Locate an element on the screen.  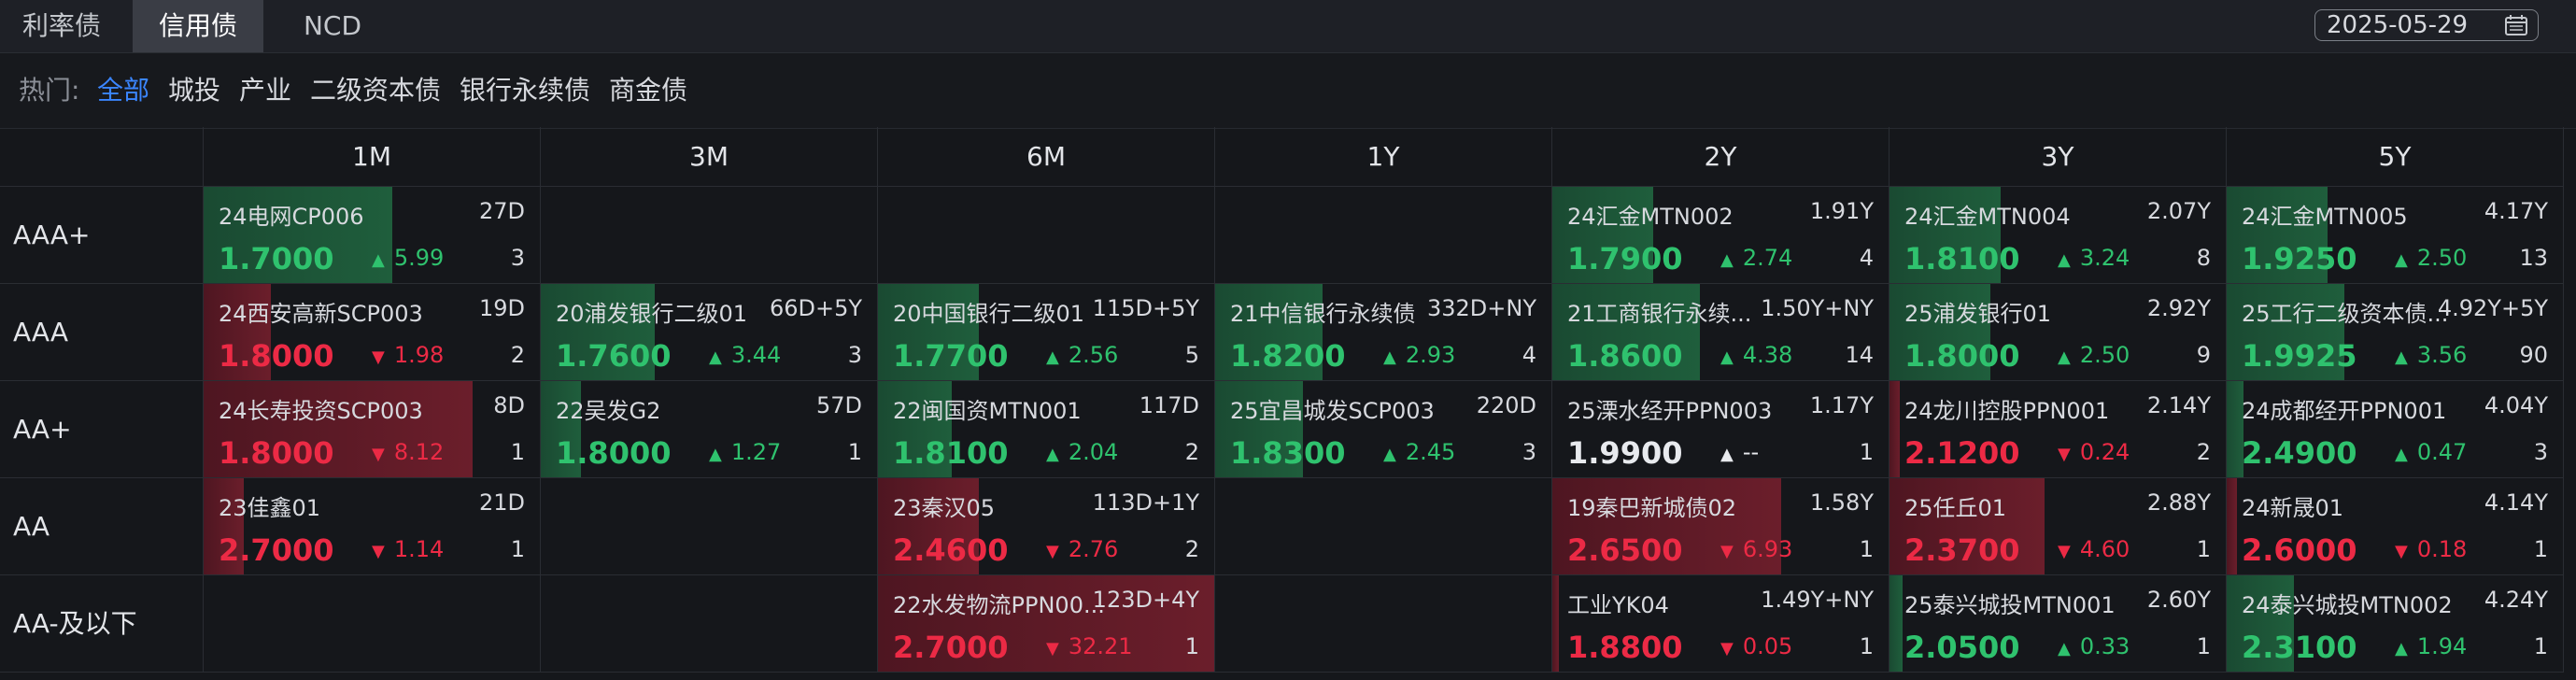
bond-yield: 2.3700 is located at coordinates (1962, 550).